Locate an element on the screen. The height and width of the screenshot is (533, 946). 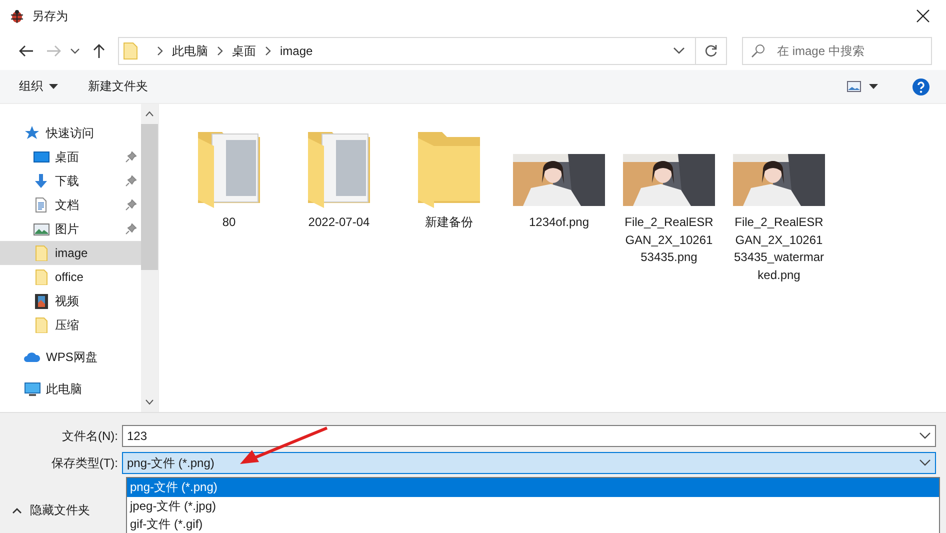
down-arrow-icon is located at coordinates (41, 181).